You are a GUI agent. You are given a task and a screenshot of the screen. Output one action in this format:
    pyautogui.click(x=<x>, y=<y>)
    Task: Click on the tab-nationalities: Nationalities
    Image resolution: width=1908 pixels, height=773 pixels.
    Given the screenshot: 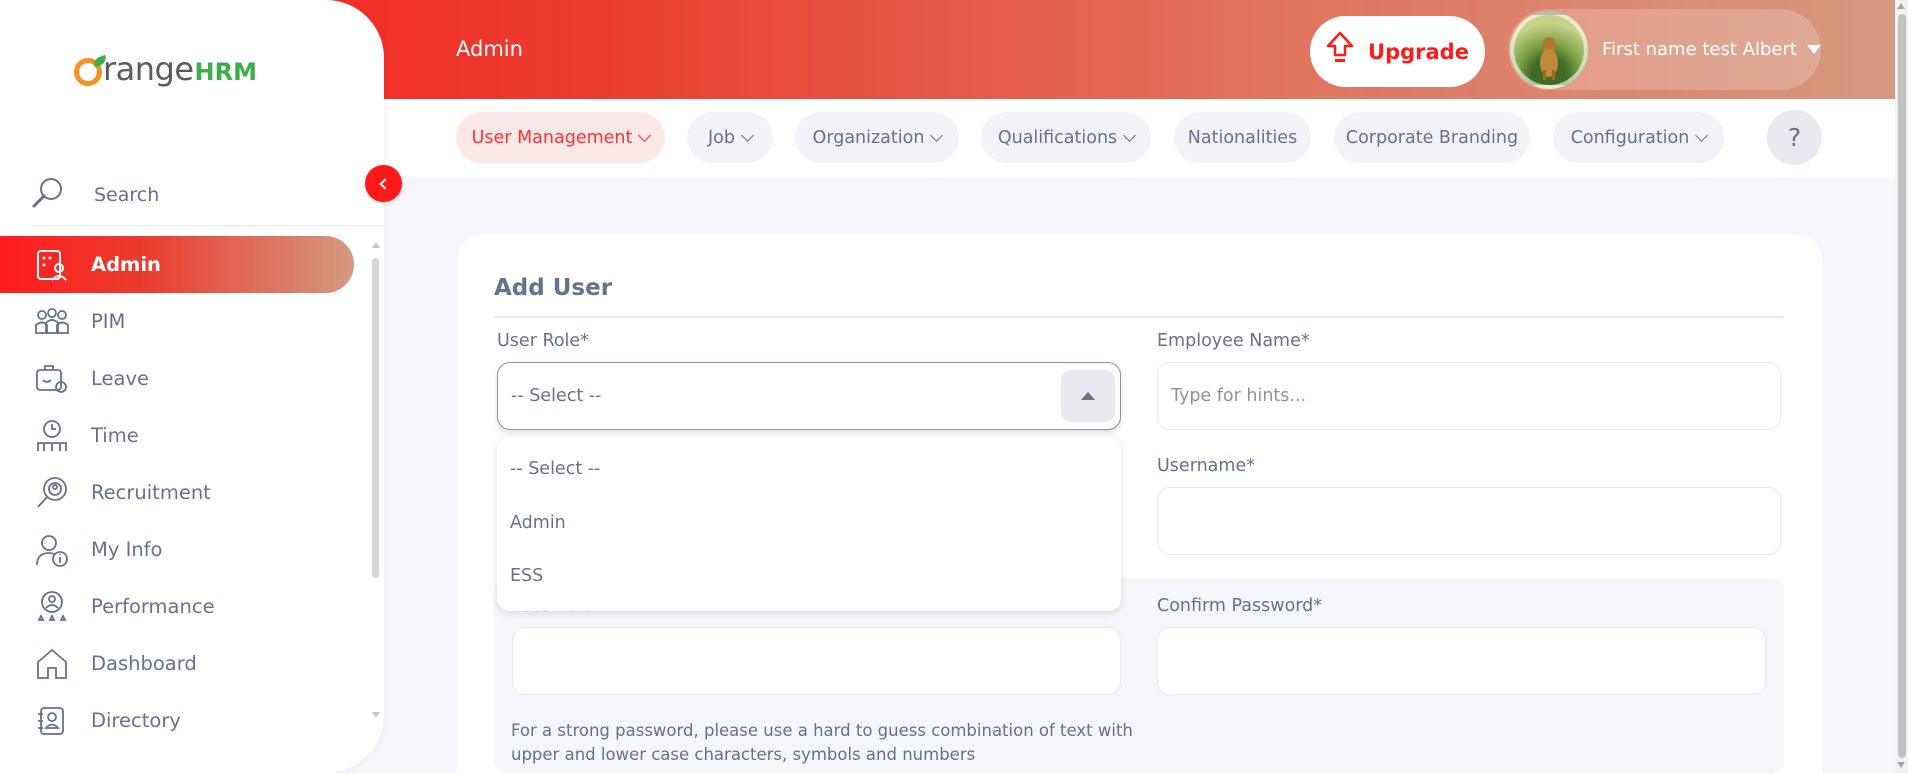 What is the action you would take?
    pyautogui.click(x=1242, y=137)
    